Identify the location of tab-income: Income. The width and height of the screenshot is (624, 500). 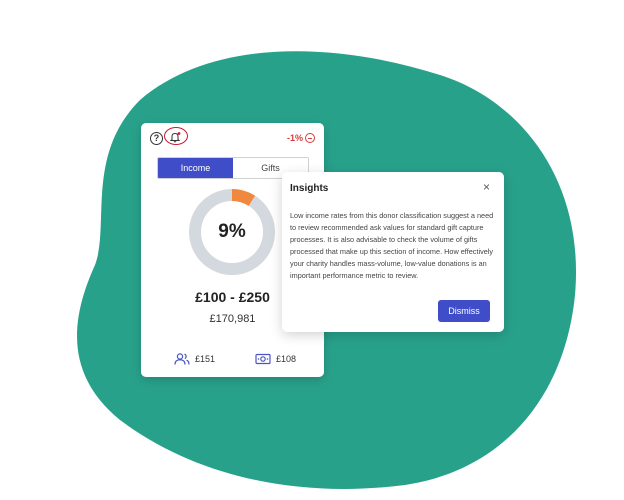
(195, 168).